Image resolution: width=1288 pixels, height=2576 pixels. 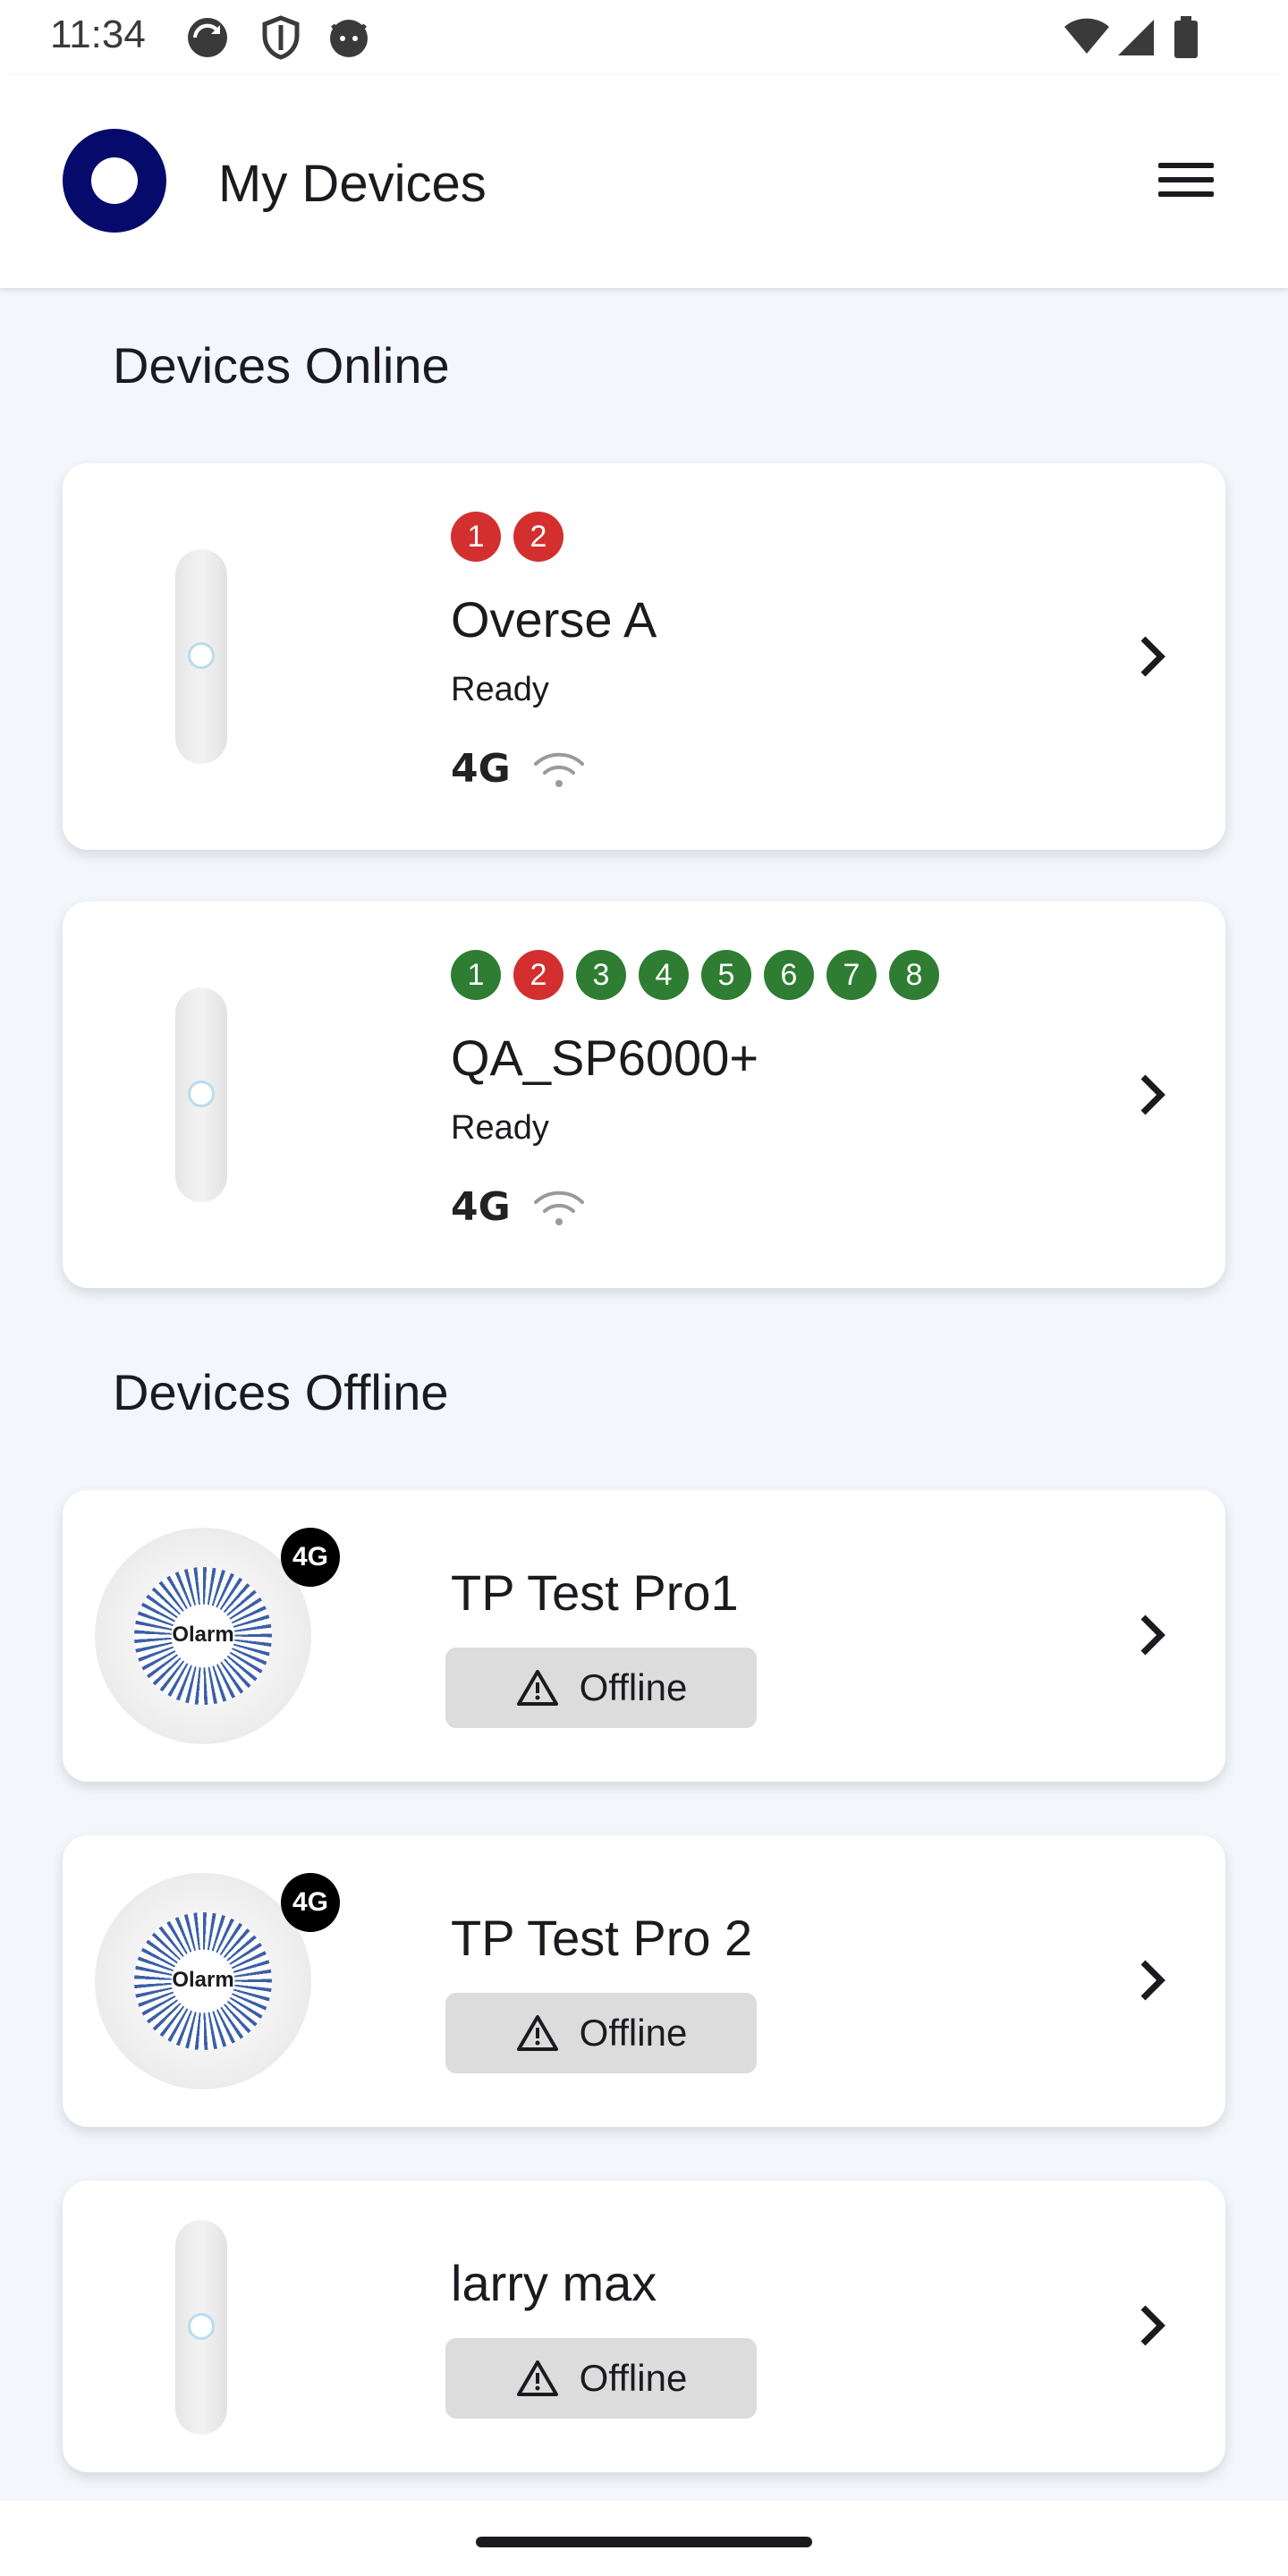 What do you see at coordinates (789, 975) in the screenshot?
I see `zone-badge: 6` at bounding box center [789, 975].